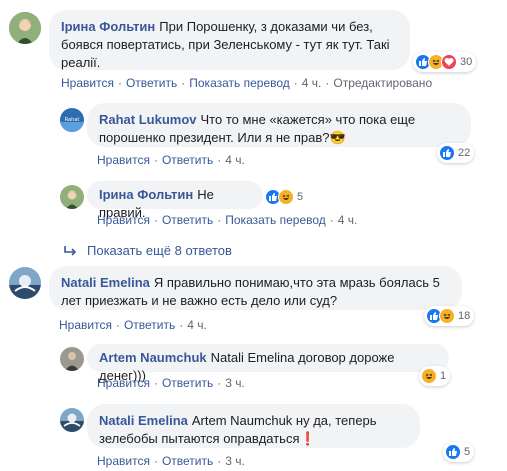  What do you see at coordinates (159, 250) in the screenshot?
I see `show-more-replies-label: Показать ещё 8 ответов` at bounding box center [159, 250].